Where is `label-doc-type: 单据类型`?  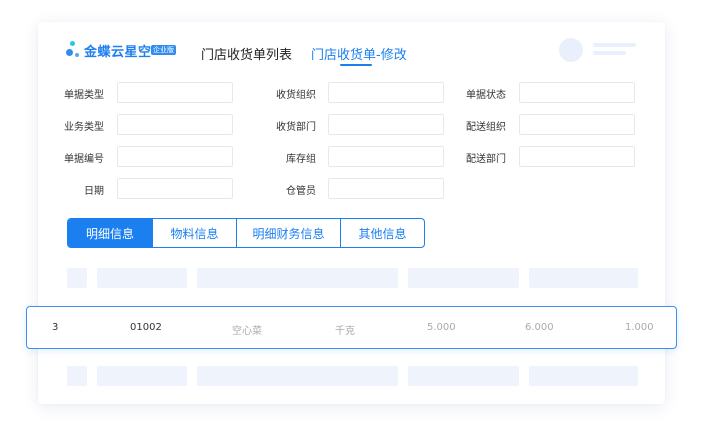
label-doc-type: 单据类型 is located at coordinates (84, 95).